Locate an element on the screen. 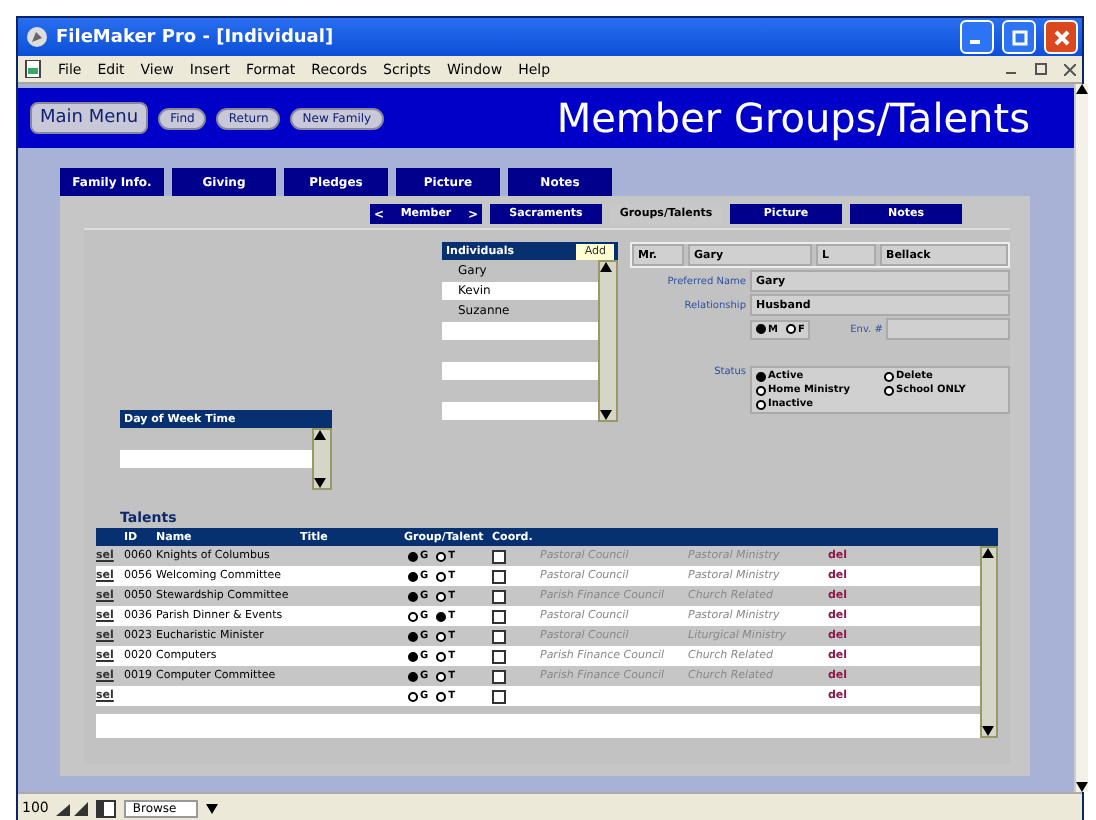 This screenshot has width=1096, height=820. document-icon is located at coordinates (33, 69).